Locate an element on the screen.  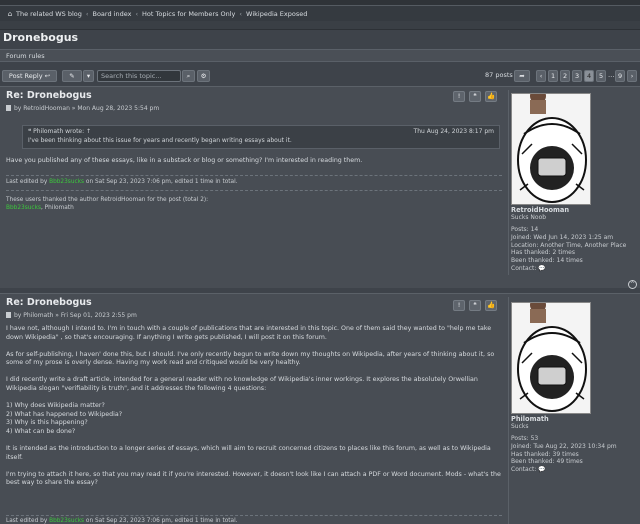
gear-icon: ⚙ is located at coordinates (203, 76).